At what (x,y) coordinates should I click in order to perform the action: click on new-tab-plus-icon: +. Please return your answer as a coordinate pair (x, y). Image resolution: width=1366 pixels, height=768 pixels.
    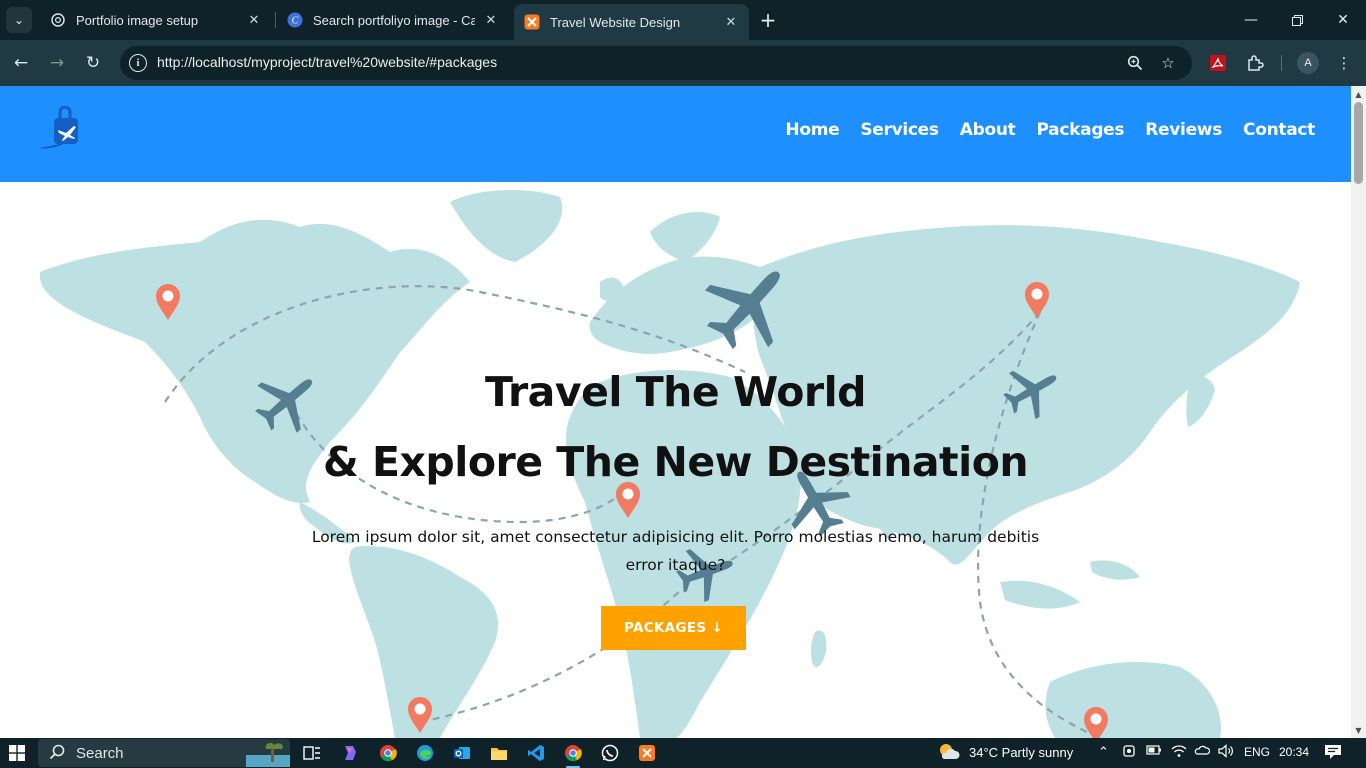
    Looking at the image, I should click on (768, 20).